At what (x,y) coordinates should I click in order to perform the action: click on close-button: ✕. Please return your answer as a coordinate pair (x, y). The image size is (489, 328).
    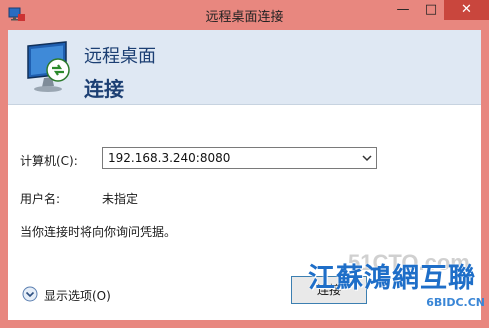
    Looking at the image, I should click on (466, 10).